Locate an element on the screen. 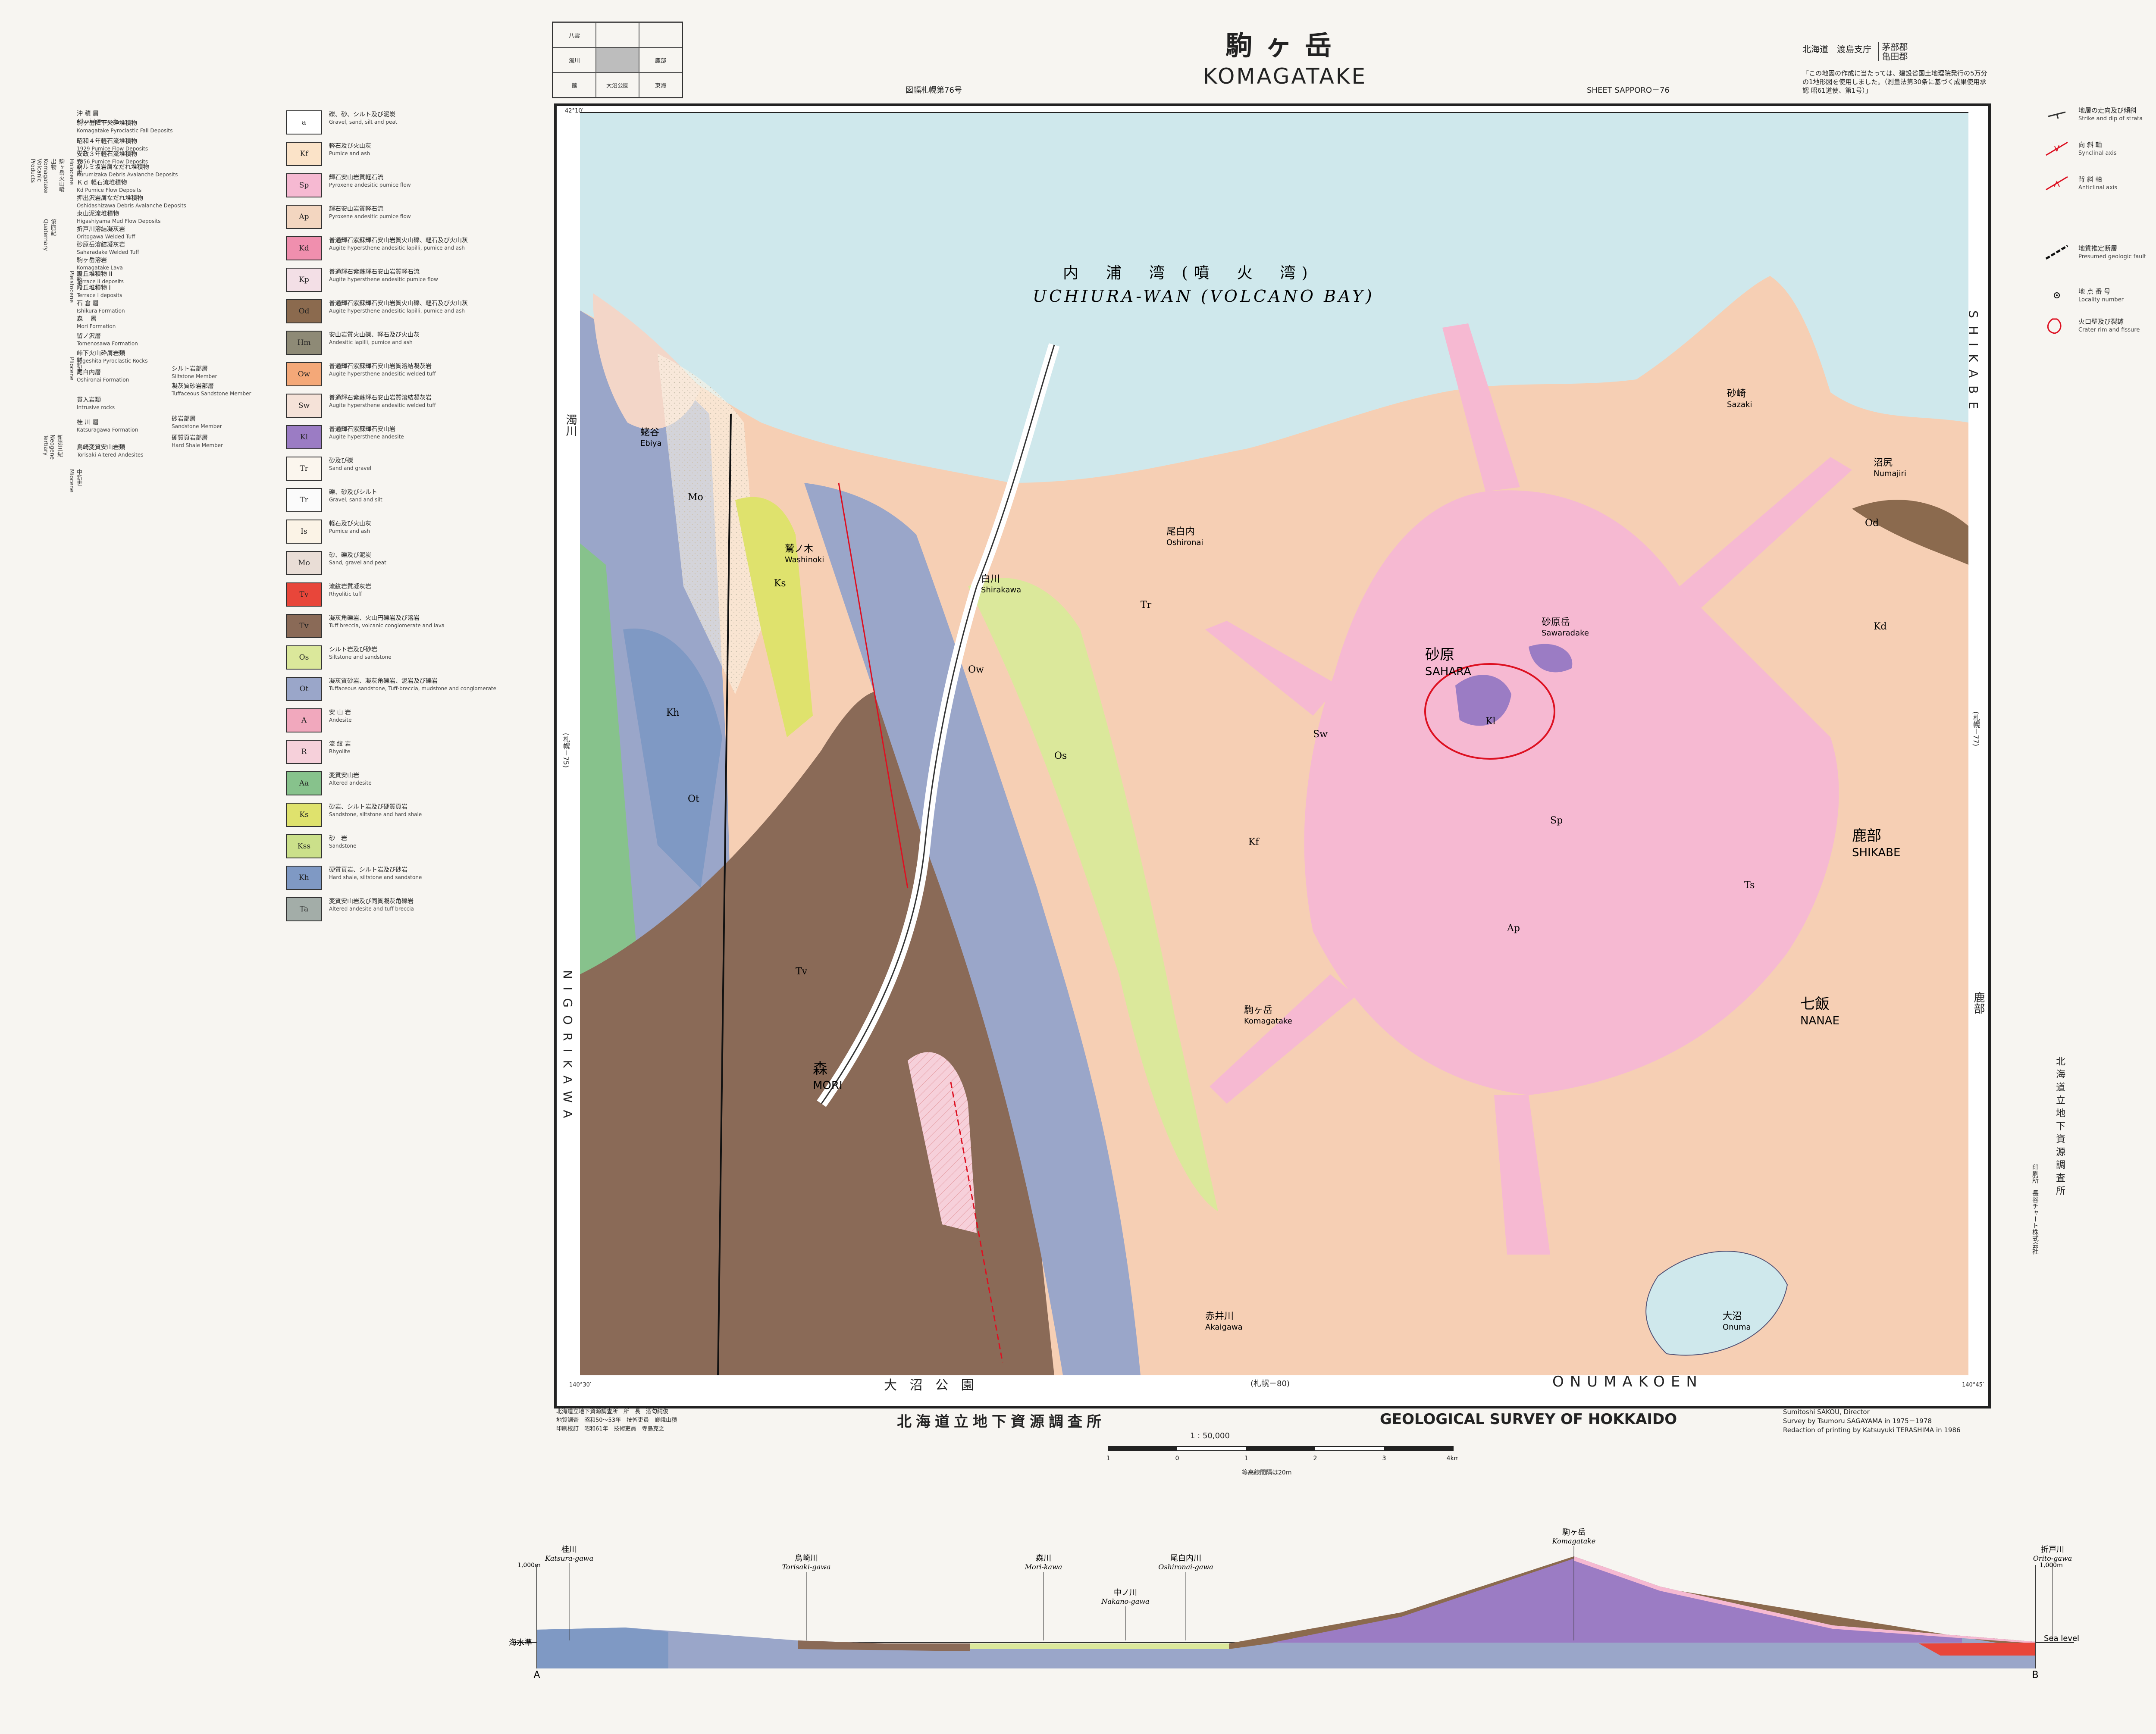 This screenshot has width=2156, height=1734. corner-lon-sw: 140°30′ is located at coordinates (580, 1385).